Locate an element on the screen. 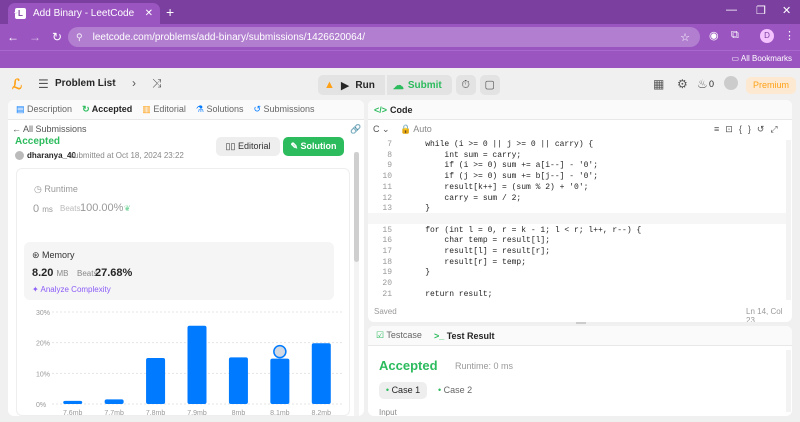 Image resolution: width=800 pixels, height=422 pixels. browser-tab: L Add Binary - LeetCode ✕ is located at coordinates (84, 13).